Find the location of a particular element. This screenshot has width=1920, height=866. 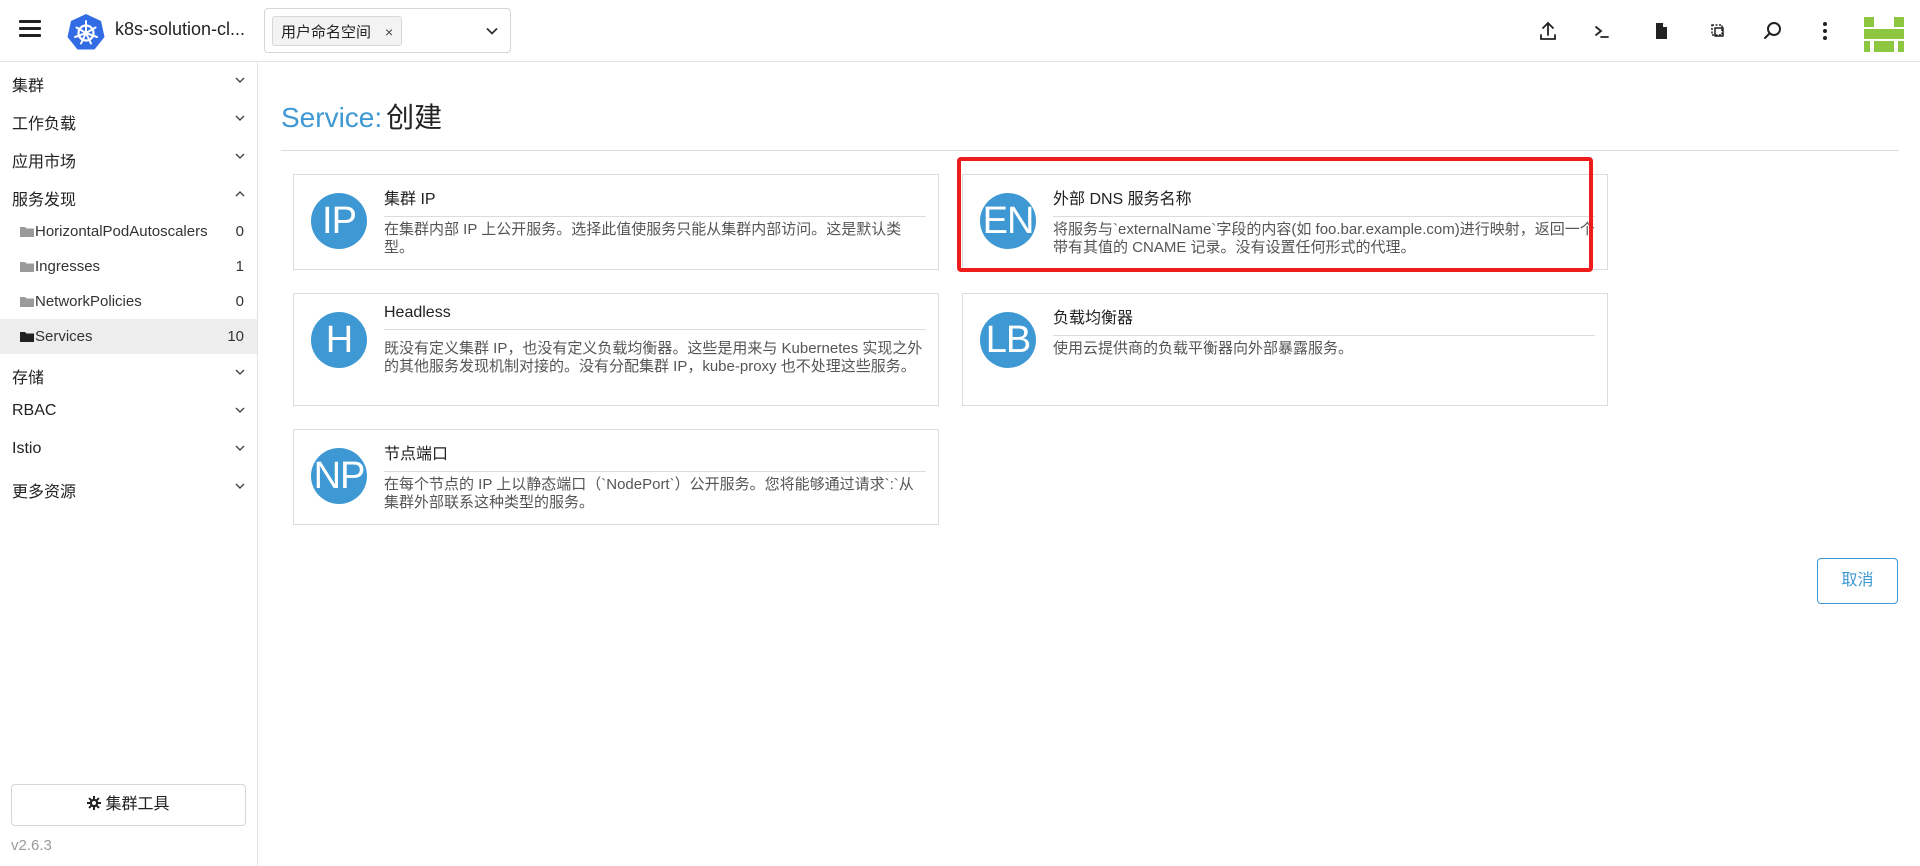

sidebar-item-services: Services 10 is located at coordinates (128, 336).